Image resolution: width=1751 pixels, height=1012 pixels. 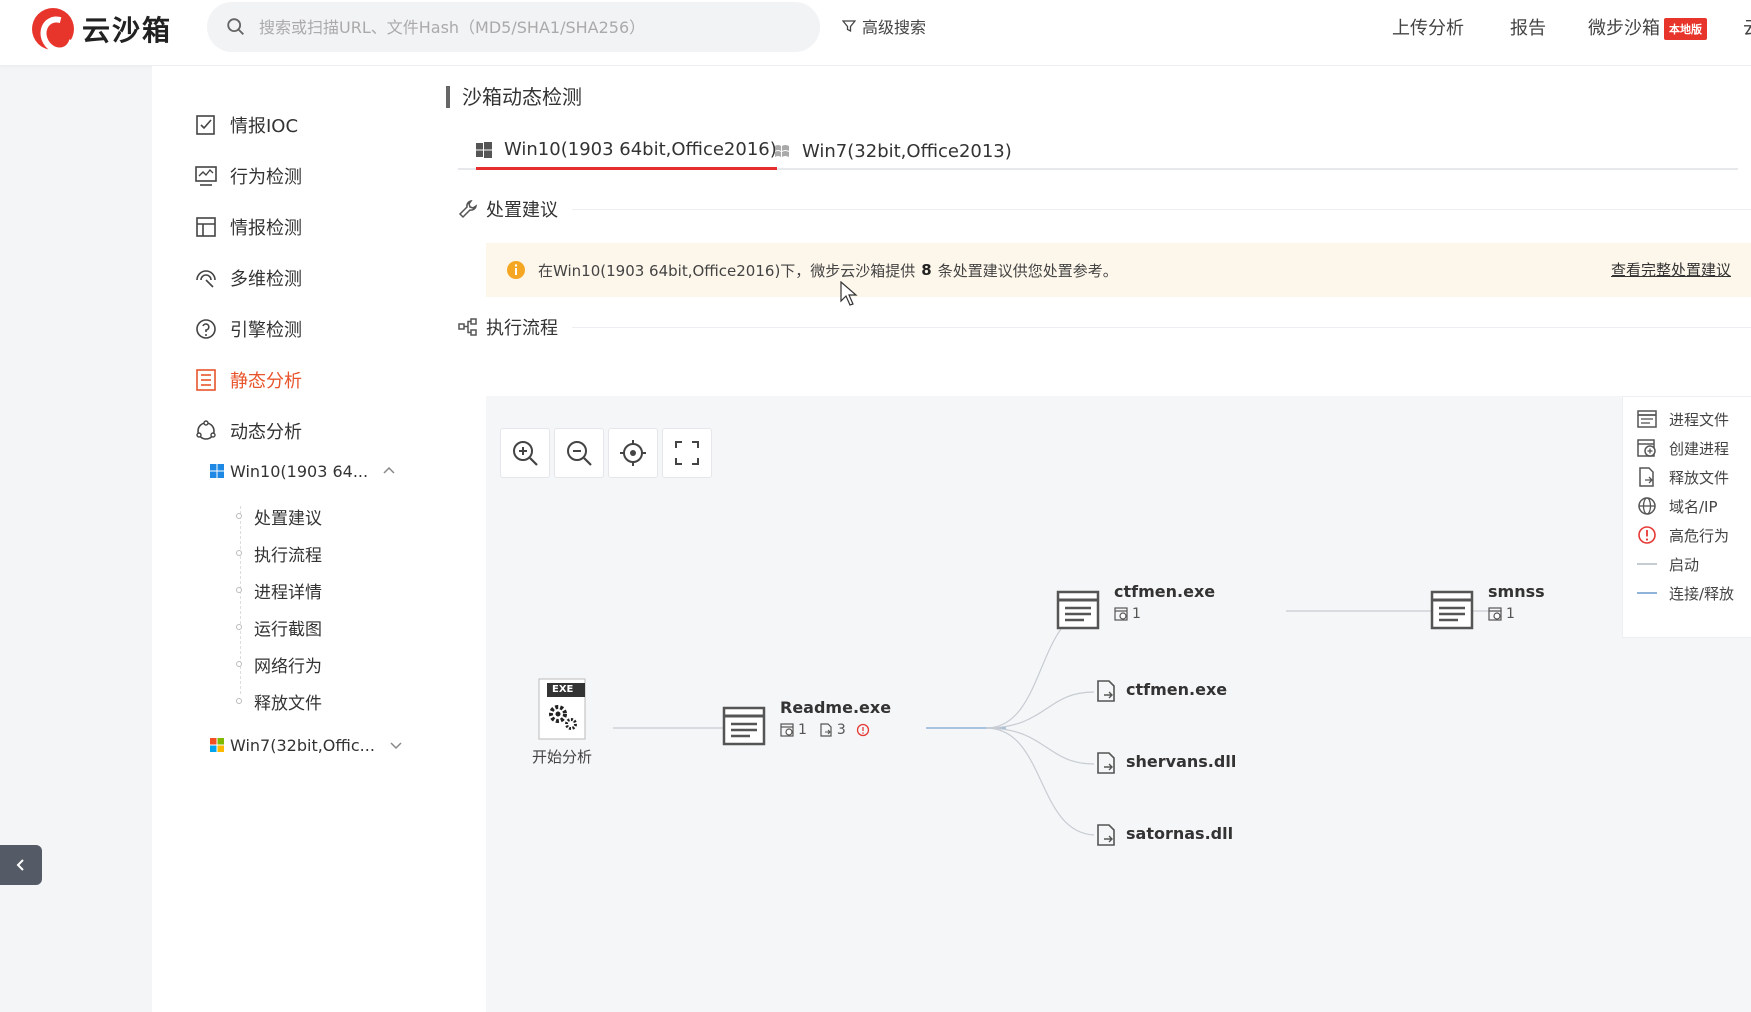 What do you see at coordinates (288, 590) in the screenshot?
I see `sidebar-sub-process: 进程详情` at bounding box center [288, 590].